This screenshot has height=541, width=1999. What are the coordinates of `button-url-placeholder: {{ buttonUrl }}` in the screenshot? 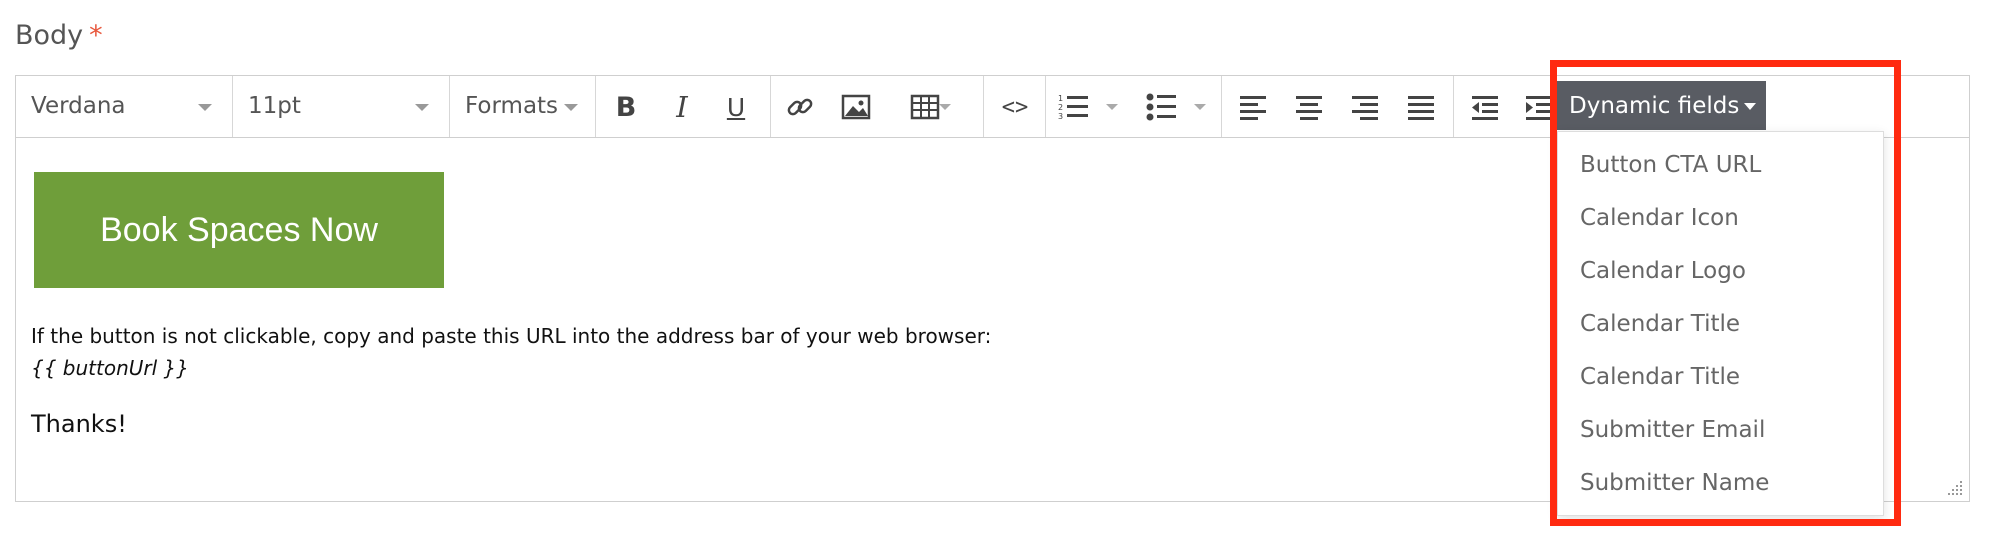 It's located at (110, 368).